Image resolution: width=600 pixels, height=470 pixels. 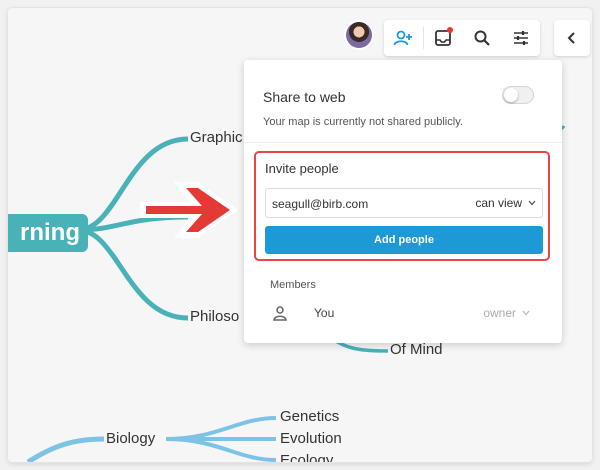 I want to click on panel-divider, so click(x=403, y=142).